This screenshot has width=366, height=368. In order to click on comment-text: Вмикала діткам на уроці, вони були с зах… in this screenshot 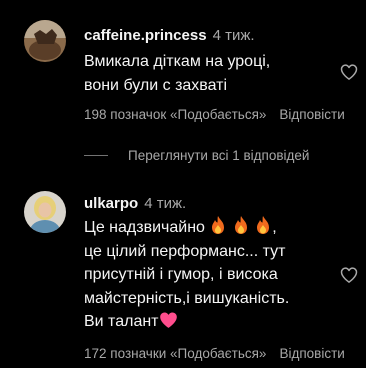, I will do `click(177, 73)`.